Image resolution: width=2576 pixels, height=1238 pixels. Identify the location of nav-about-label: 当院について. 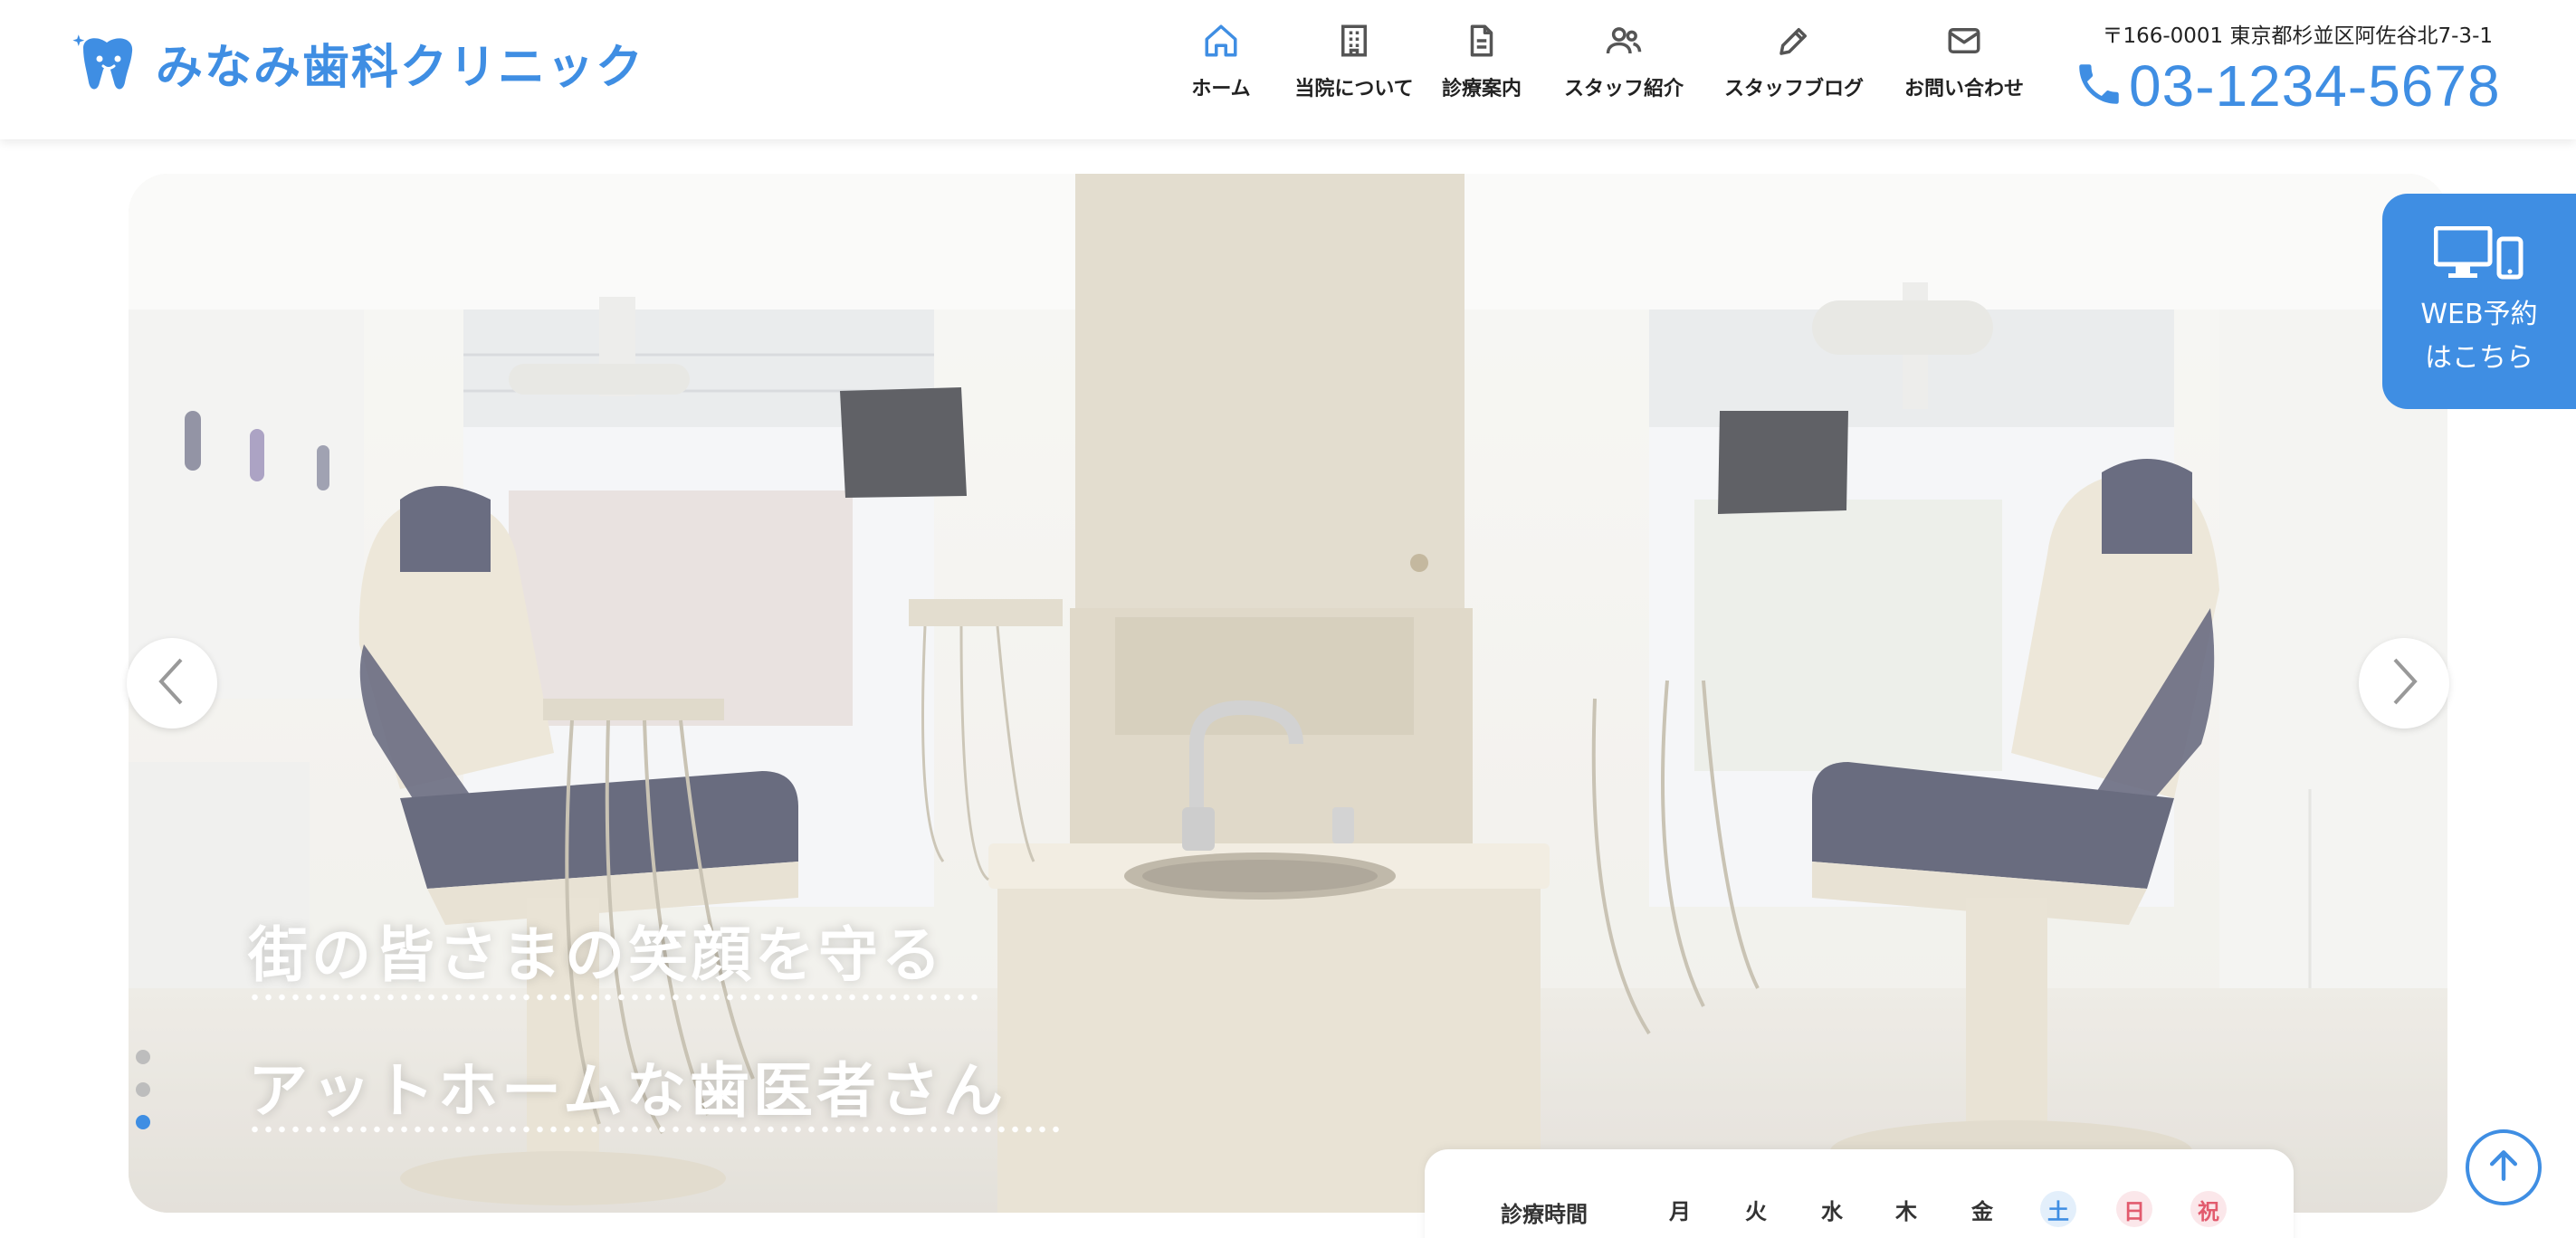
(1354, 89).